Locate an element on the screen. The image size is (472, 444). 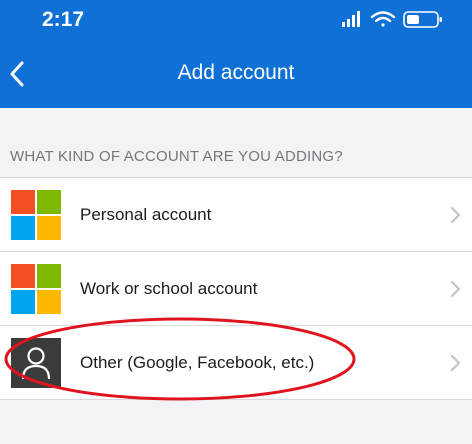
person-icon is located at coordinates (36, 363).